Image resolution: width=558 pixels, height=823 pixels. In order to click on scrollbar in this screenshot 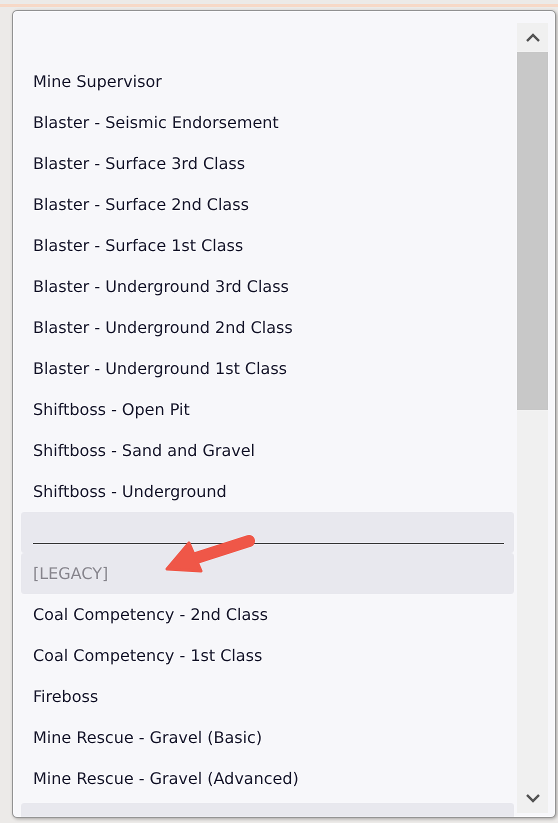, I will do `click(532, 418)`.